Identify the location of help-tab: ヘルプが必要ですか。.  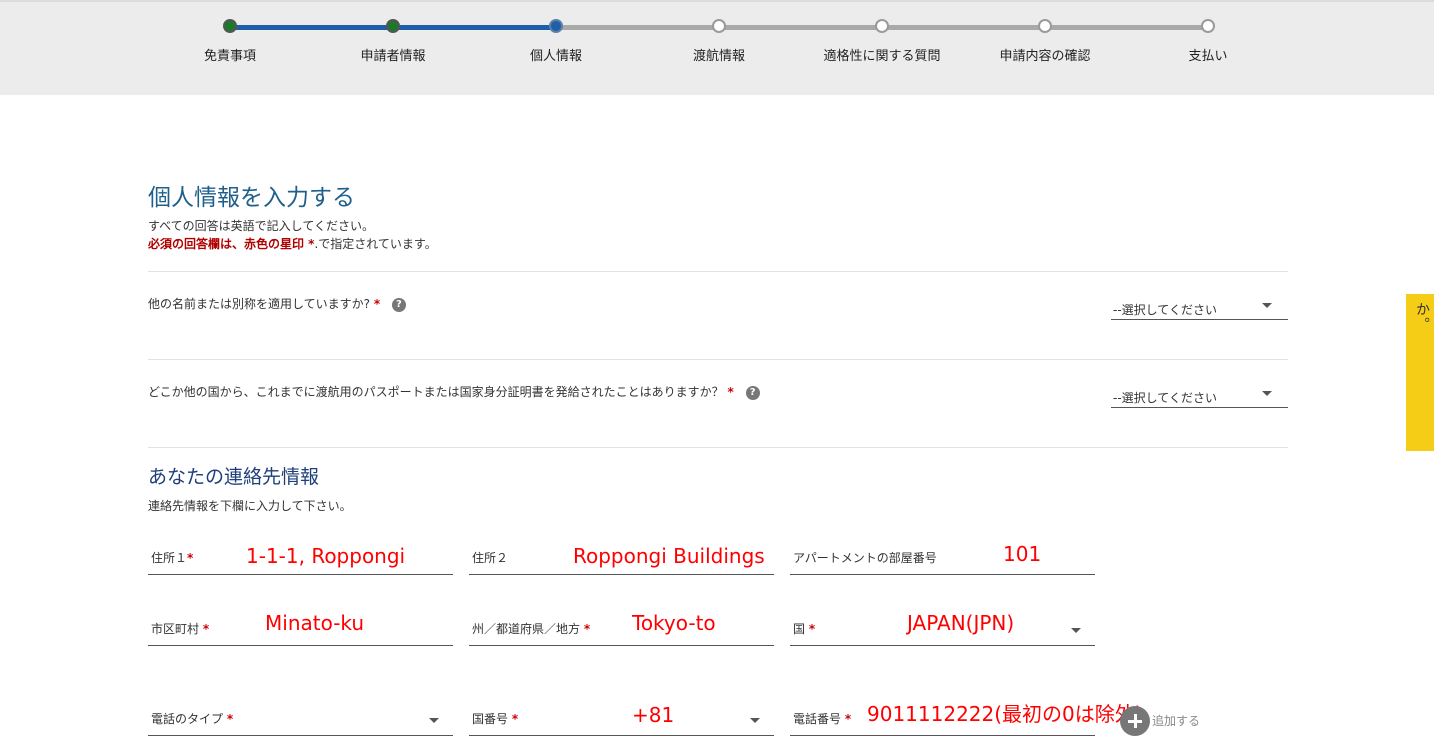
(1420, 372).